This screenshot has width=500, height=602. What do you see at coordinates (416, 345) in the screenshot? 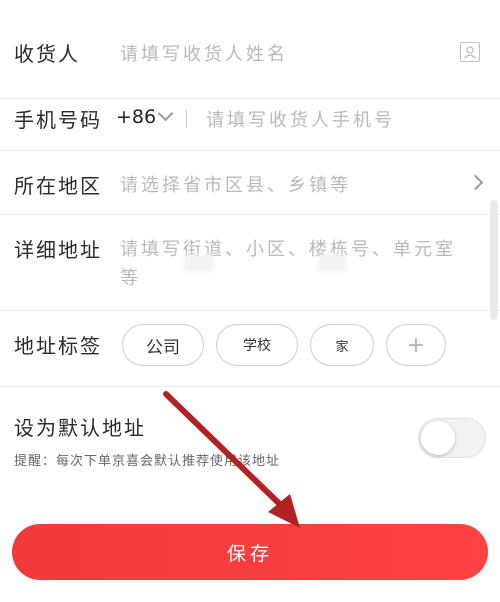
I see `add-tag-button: +` at bounding box center [416, 345].